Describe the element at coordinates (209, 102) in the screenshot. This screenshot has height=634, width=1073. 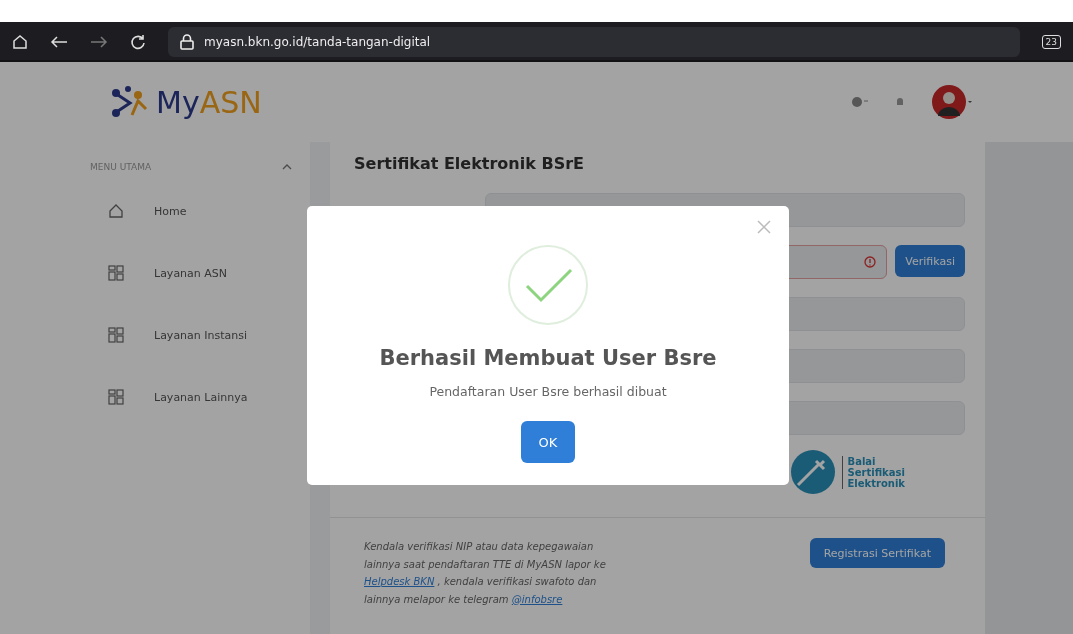
I see `logo-text: MyASN` at that location.